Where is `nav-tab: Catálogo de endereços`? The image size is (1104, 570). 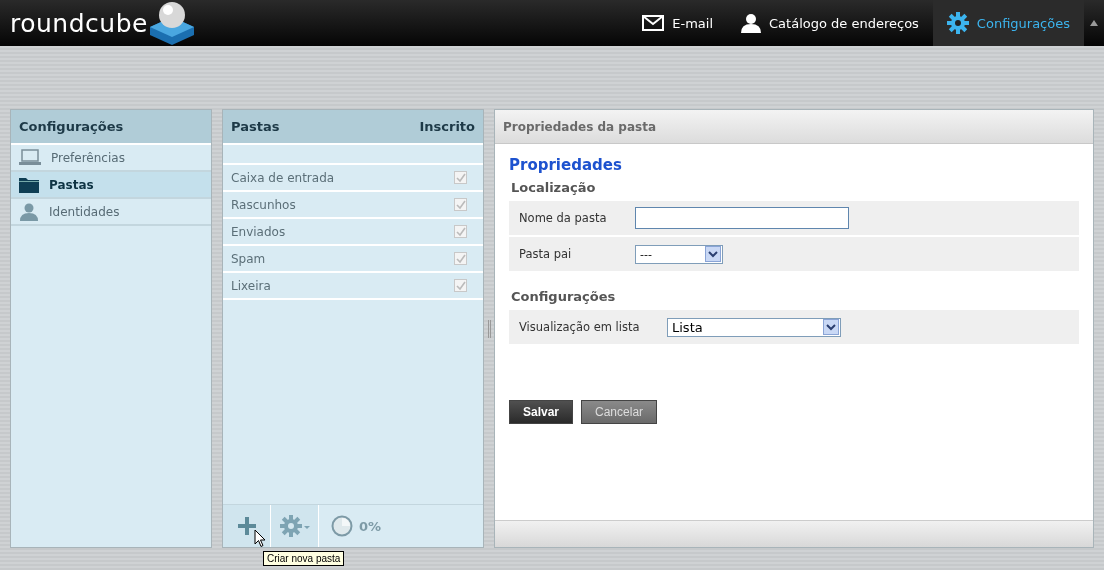
nav-tab: Catálogo de endereços is located at coordinates (830, 23).